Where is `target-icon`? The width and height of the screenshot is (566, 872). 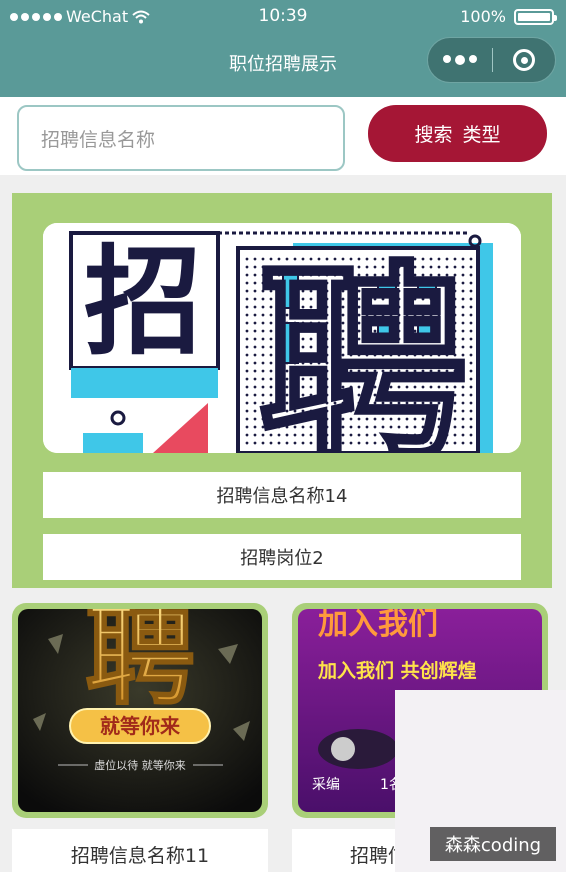 target-icon is located at coordinates (524, 60).